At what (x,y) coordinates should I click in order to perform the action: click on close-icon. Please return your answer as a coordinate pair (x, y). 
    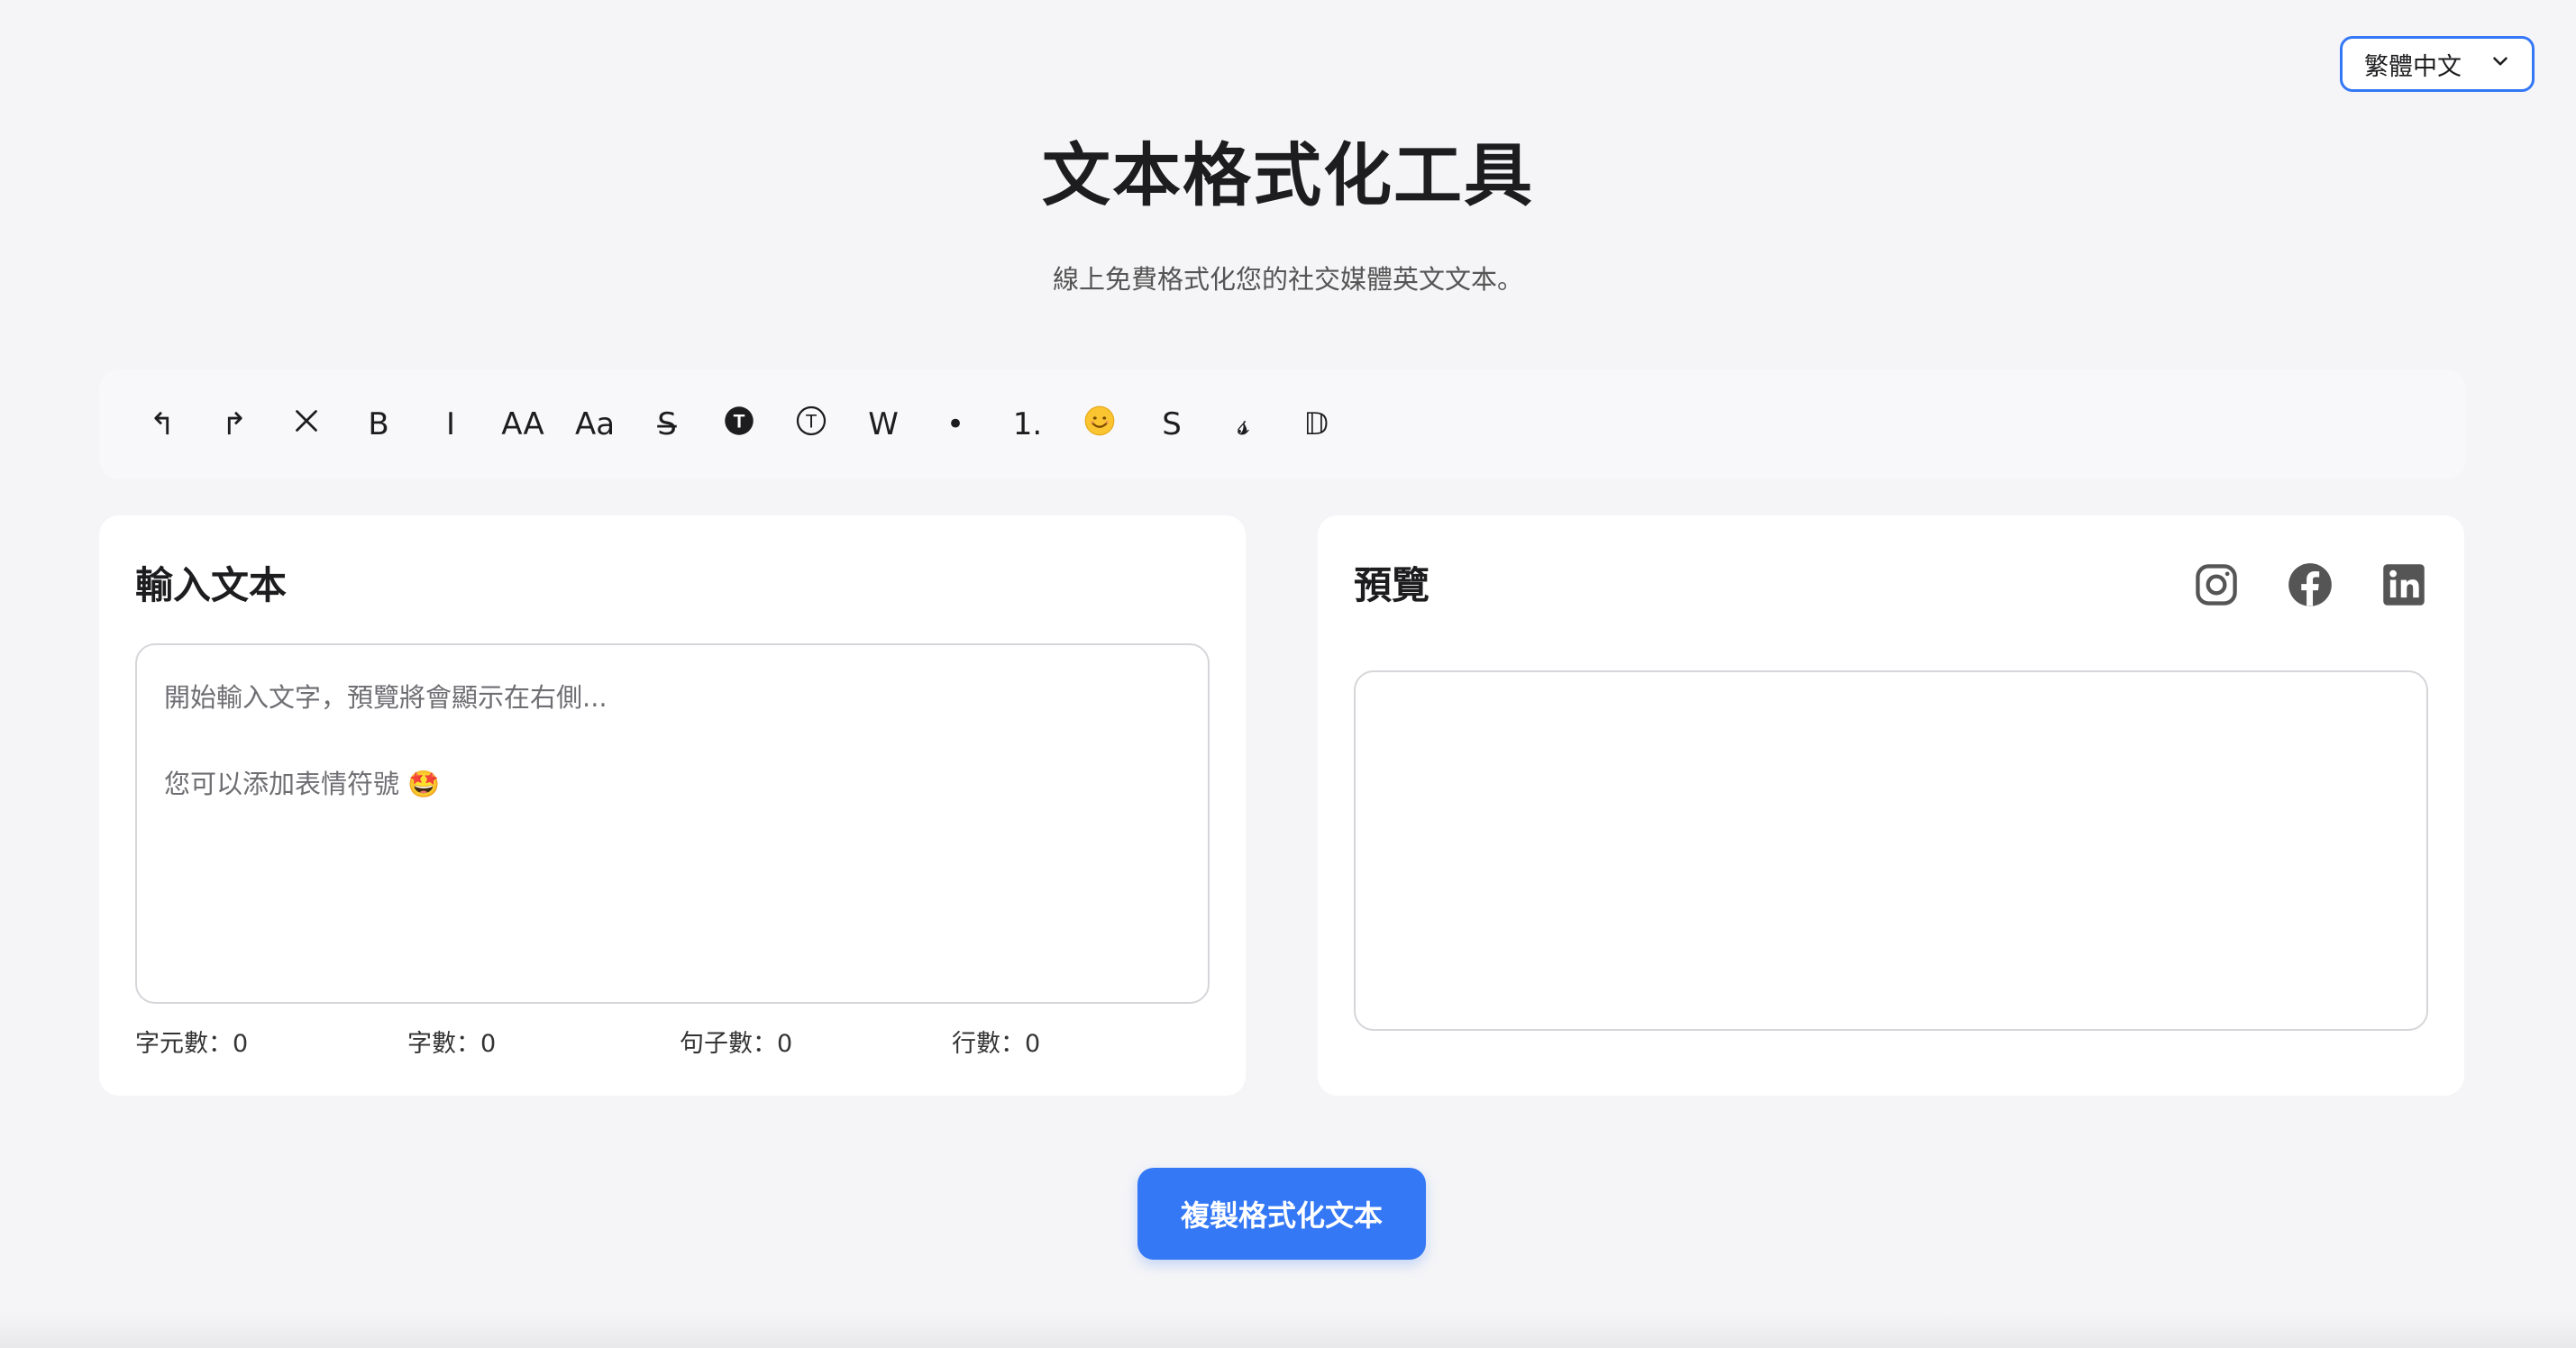
    Looking at the image, I should click on (306, 425).